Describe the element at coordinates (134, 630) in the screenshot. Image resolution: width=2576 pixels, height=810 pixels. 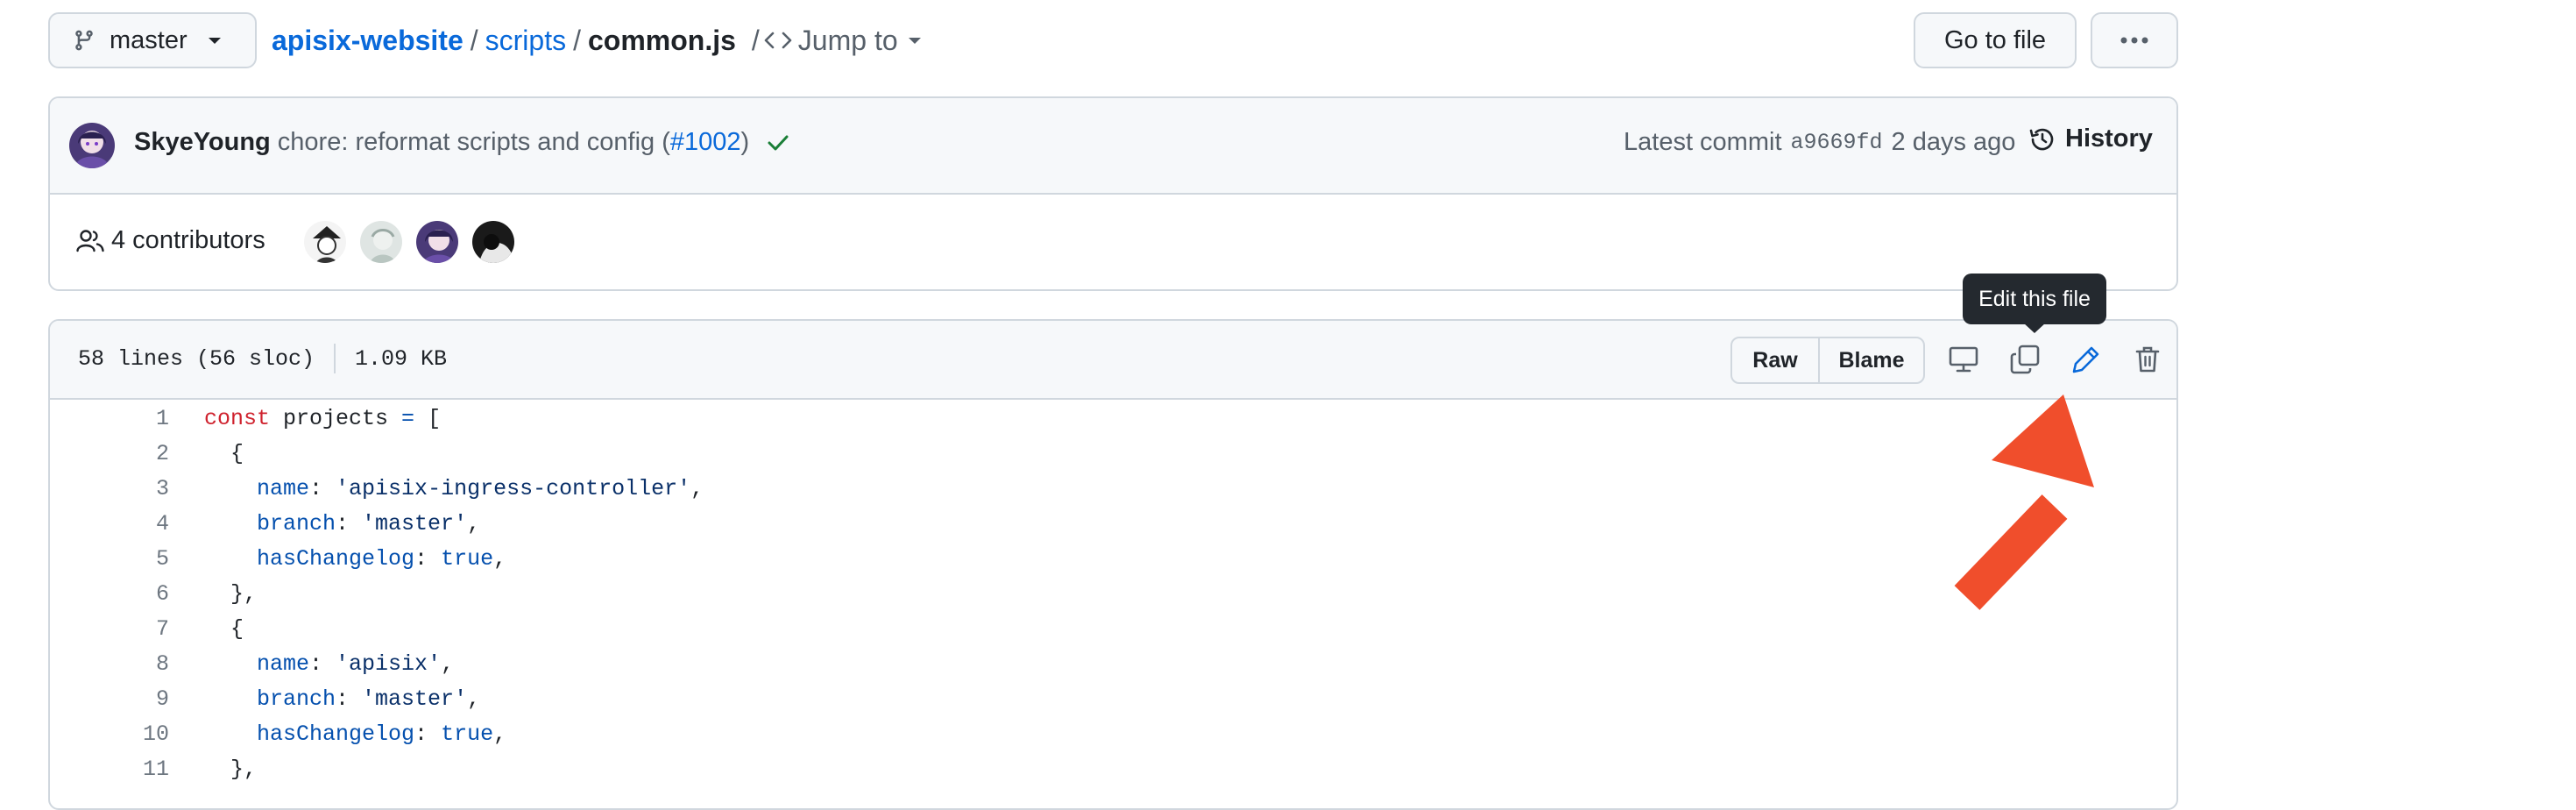
I see `line-number: 7` at that location.